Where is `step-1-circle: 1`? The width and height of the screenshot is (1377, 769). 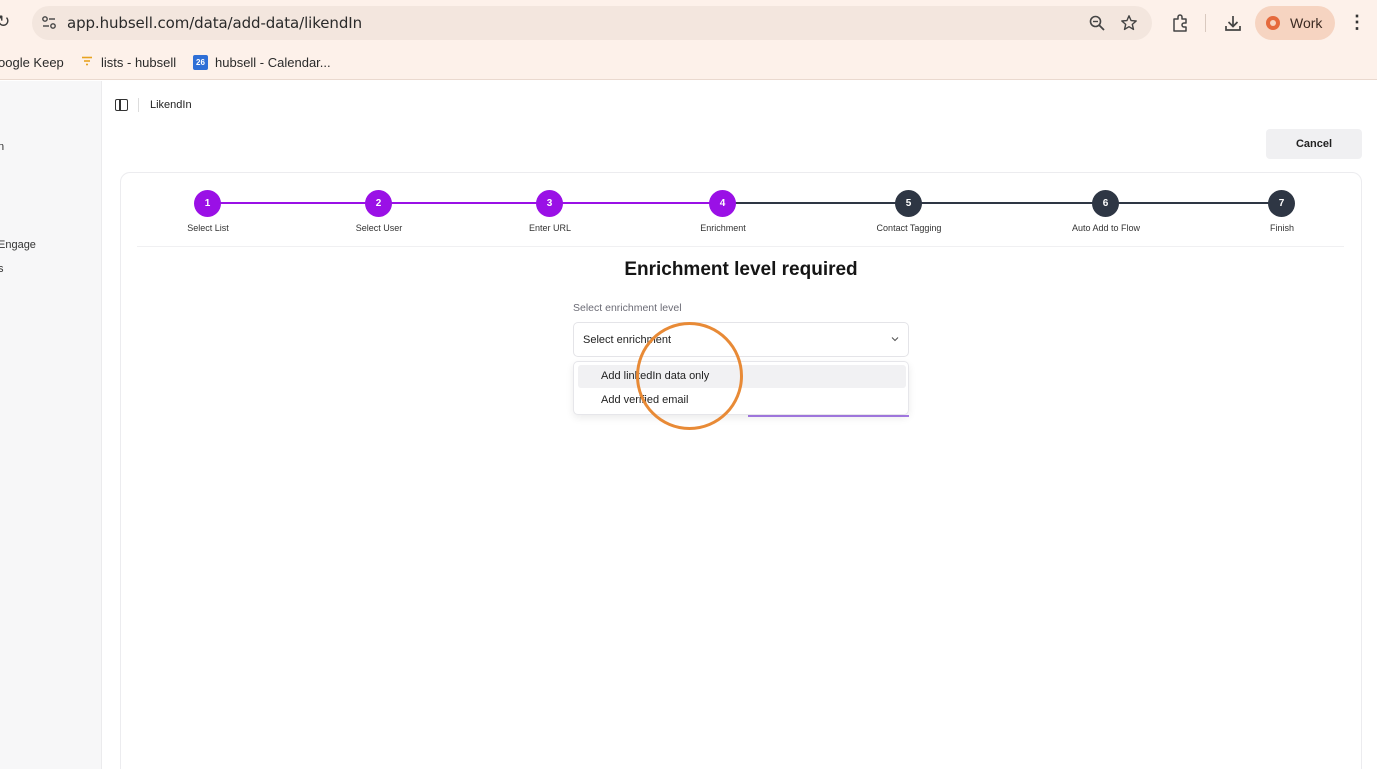 step-1-circle: 1 is located at coordinates (207, 203).